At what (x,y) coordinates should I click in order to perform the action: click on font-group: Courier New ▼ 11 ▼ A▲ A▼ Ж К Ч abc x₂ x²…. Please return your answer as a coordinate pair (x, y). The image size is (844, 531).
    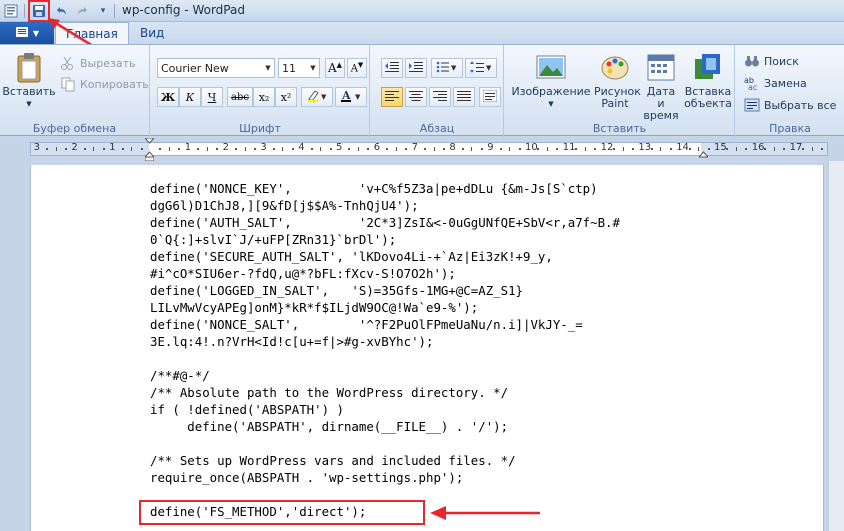
    Looking at the image, I should click on (260, 91).